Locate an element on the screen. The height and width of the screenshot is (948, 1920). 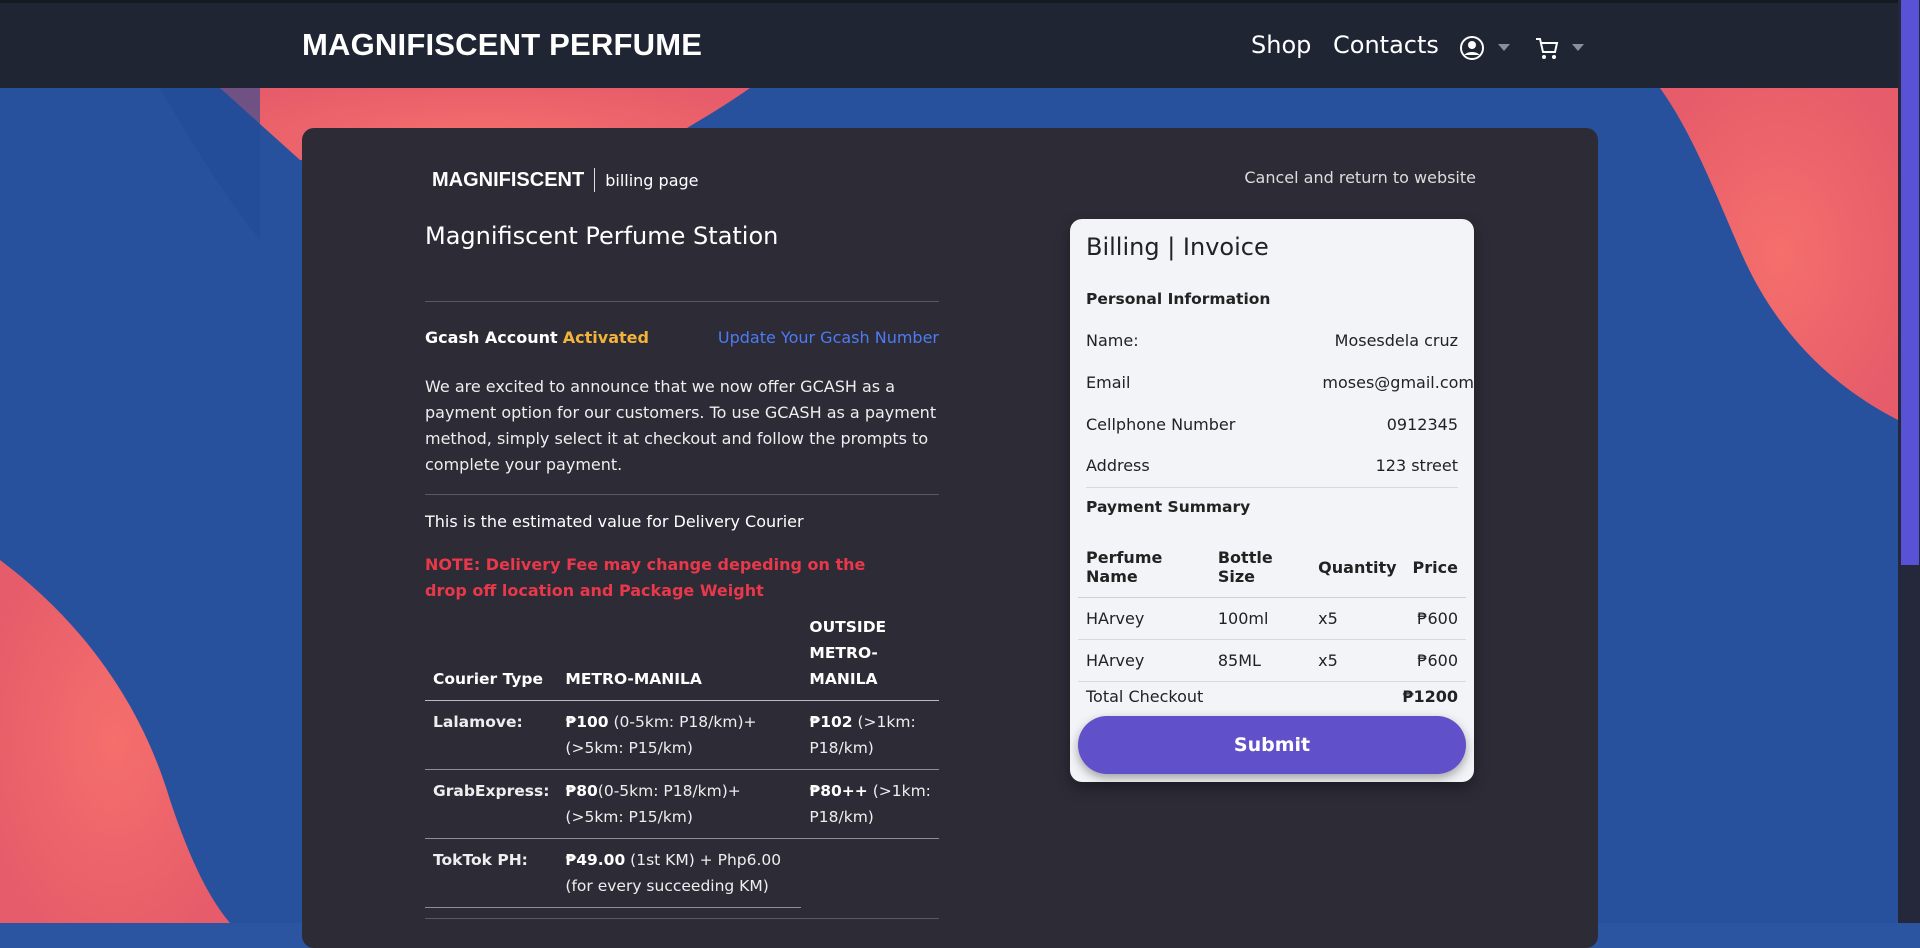
user-circle-icon is located at coordinates (1472, 50).